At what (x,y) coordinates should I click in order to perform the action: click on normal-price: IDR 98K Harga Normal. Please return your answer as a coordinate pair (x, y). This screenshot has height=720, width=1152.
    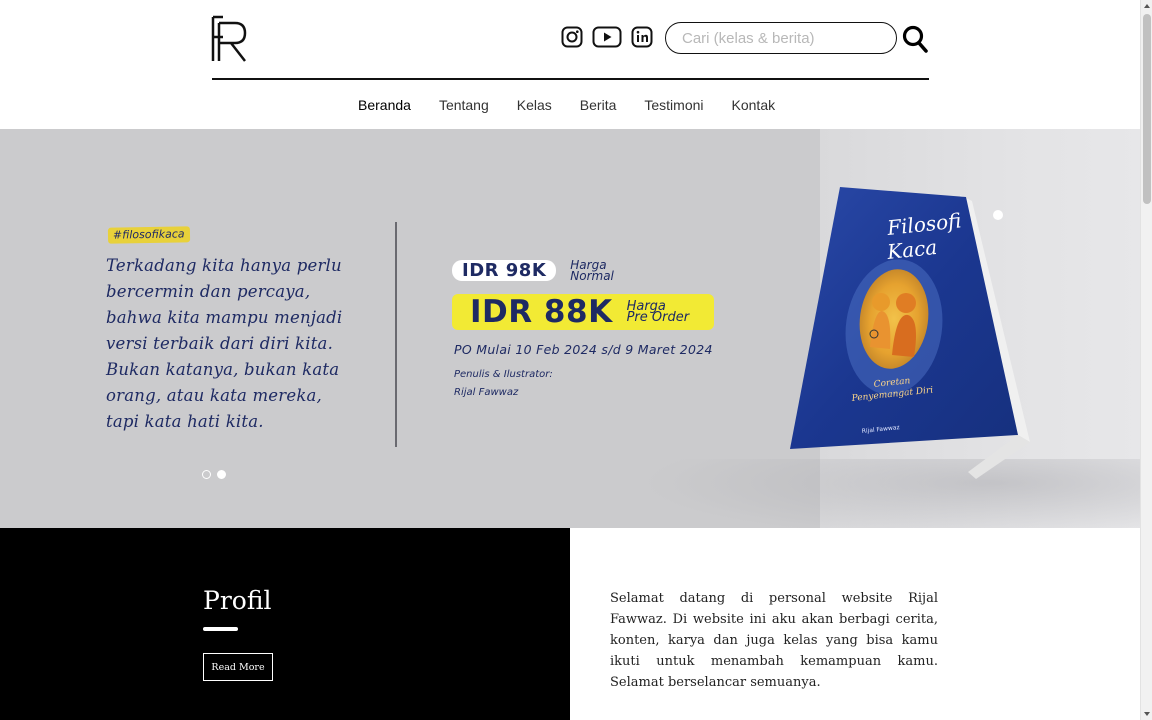
    Looking at the image, I should click on (533, 271).